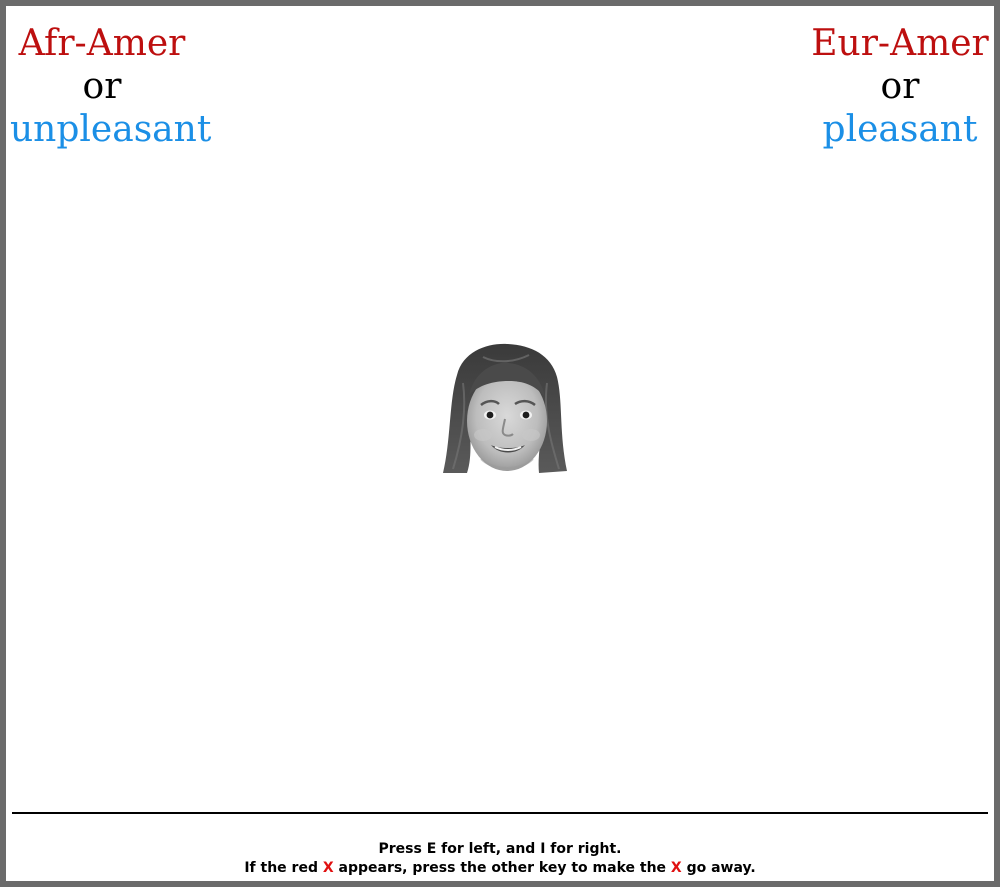 This screenshot has height=887, width=1000. Describe the element at coordinates (328, 868) in the screenshot. I see `error-x-mark: X` at that location.